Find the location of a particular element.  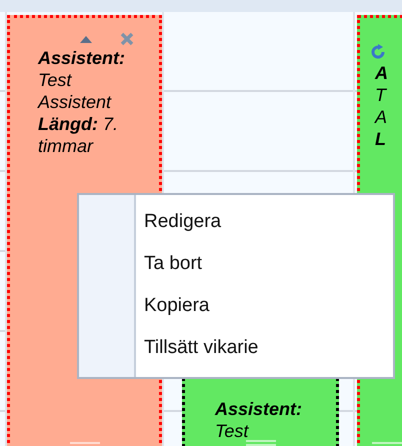

resize-handle is located at coordinates (261, 443).